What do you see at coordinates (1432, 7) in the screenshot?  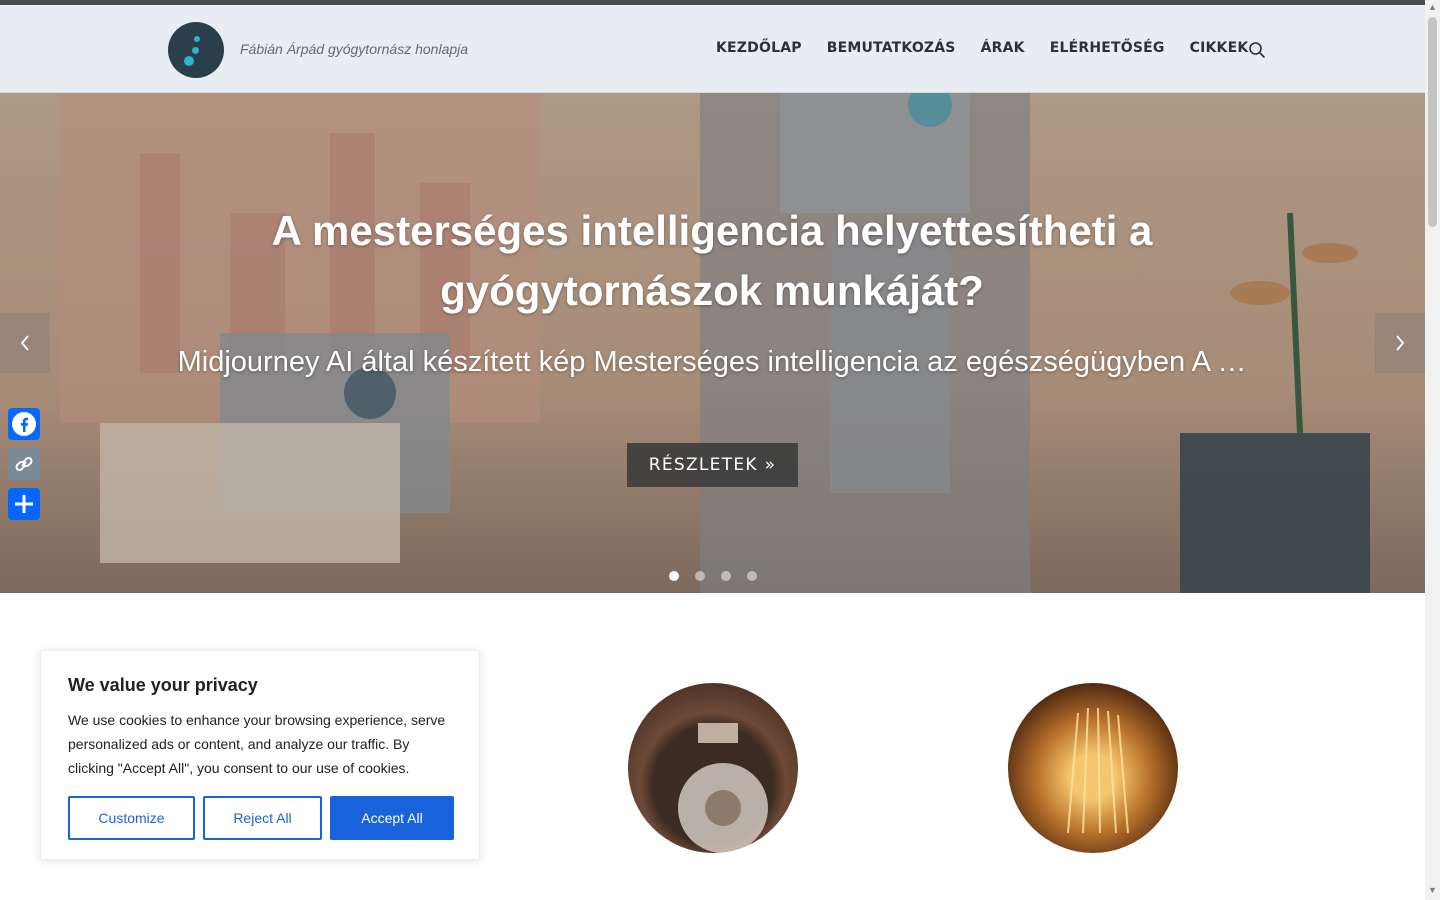 I see `scroll-up-arrow: ▲` at bounding box center [1432, 7].